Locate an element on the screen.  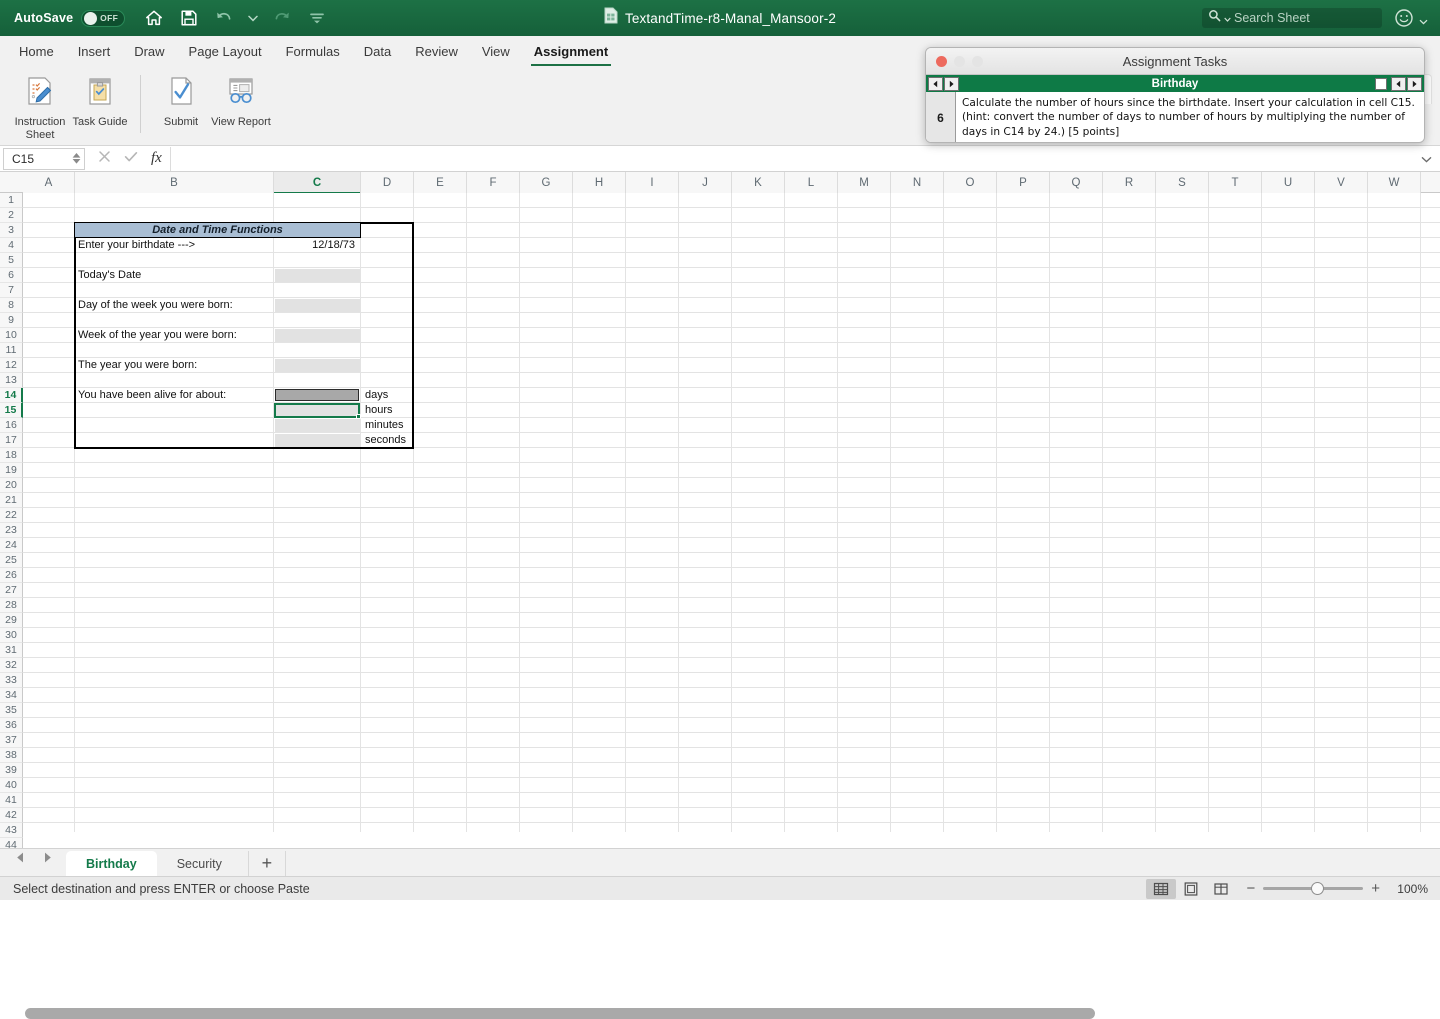
column-header-G: G is located at coordinates (546, 182).